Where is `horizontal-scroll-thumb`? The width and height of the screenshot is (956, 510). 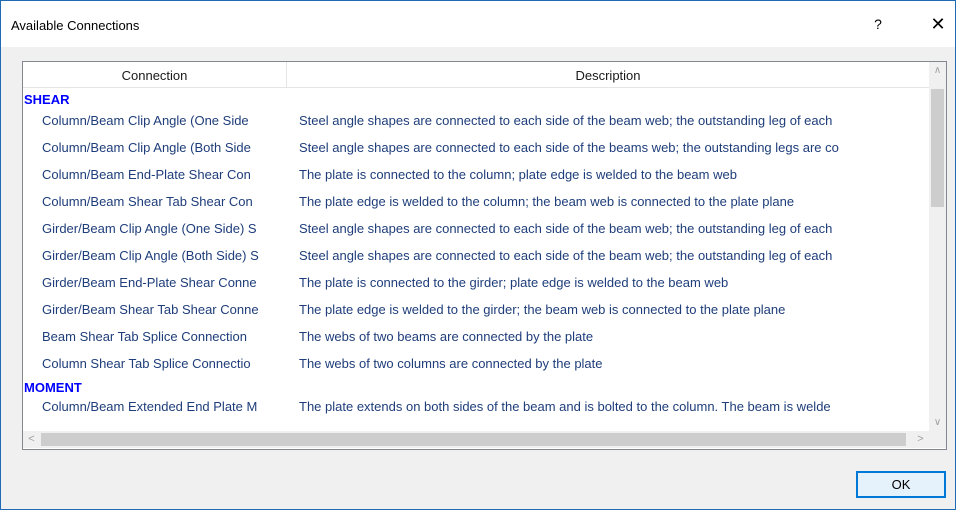
horizontal-scroll-thumb is located at coordinates (473, 439).